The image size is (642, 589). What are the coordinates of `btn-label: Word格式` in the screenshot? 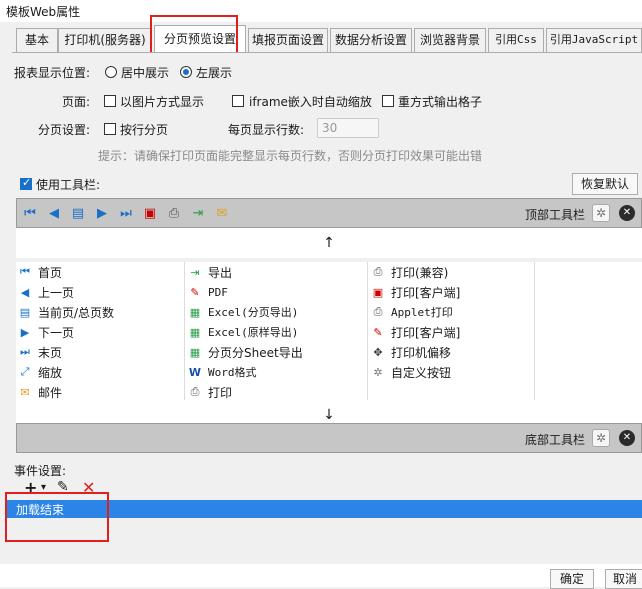 It's located at (232, 372).